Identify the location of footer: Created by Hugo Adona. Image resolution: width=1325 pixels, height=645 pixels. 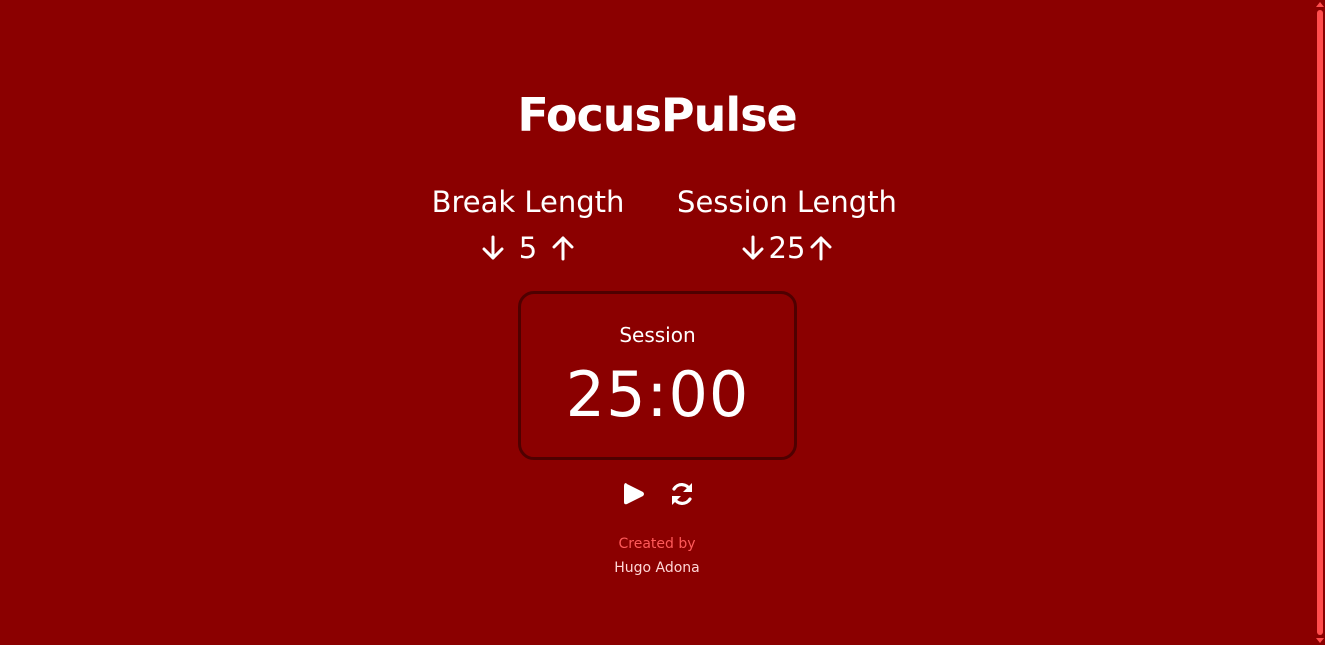
(657, 556).